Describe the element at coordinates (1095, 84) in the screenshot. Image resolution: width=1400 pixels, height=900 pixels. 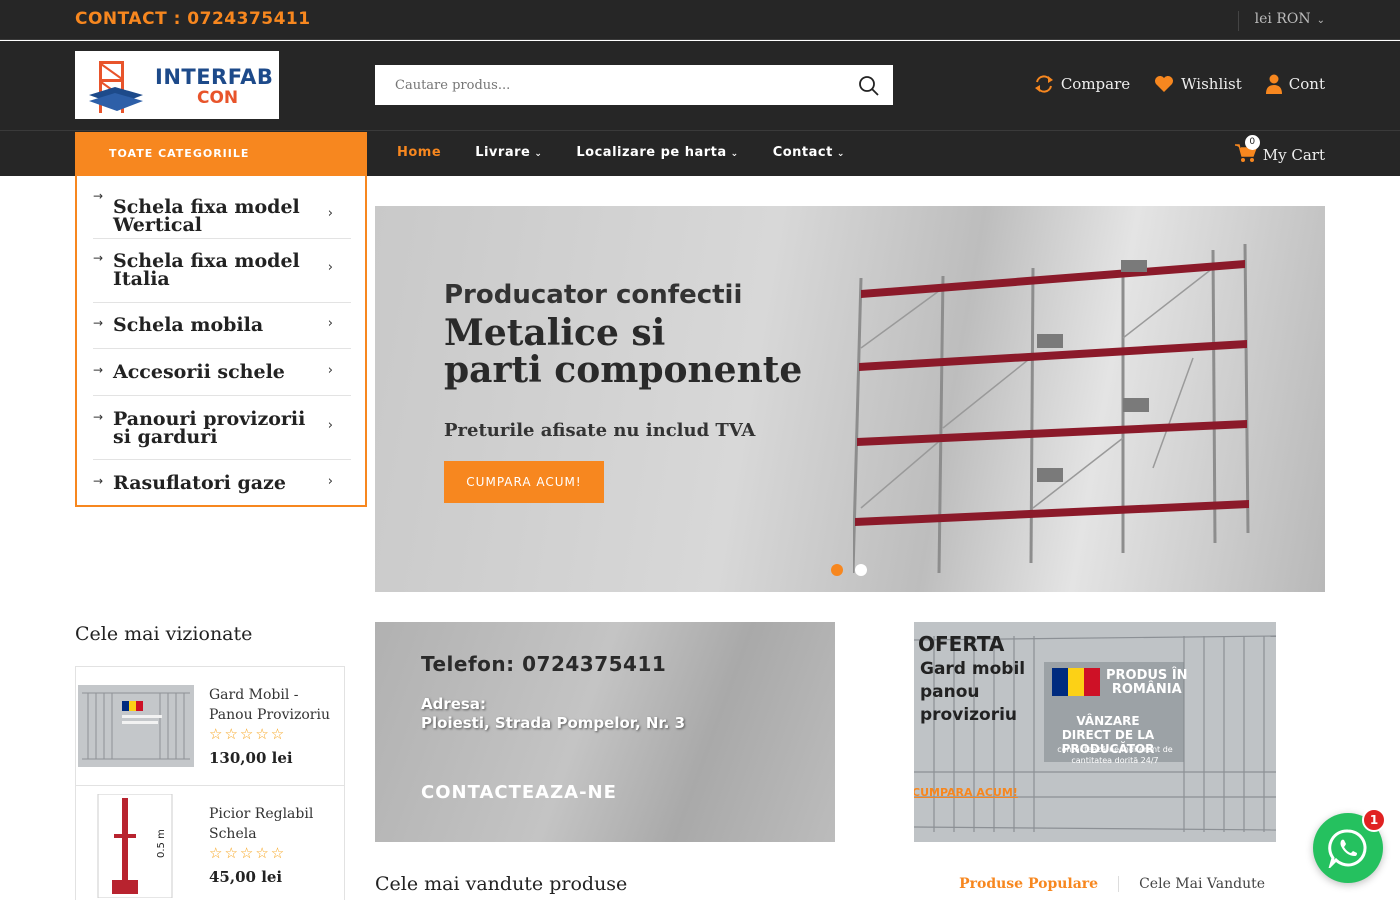
I see `compare-label: Compare` at that location.